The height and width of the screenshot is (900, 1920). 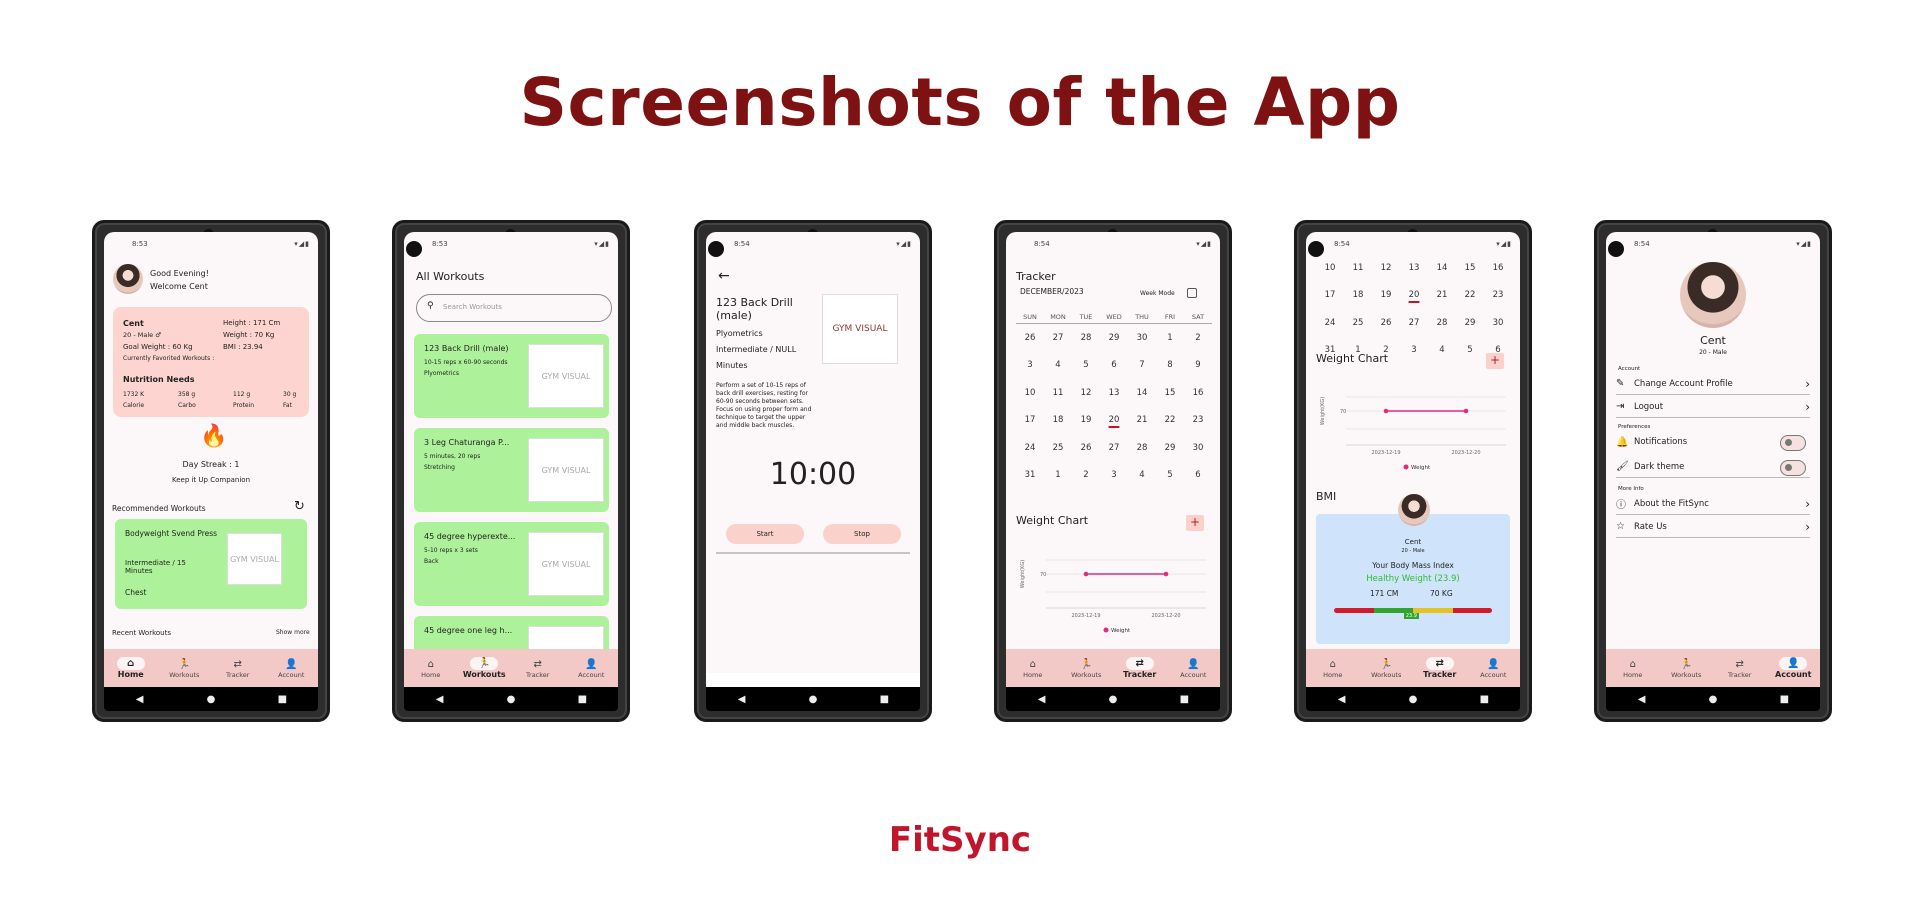 I want to click on calendar-day: 19, so click(x=1386, y=296).